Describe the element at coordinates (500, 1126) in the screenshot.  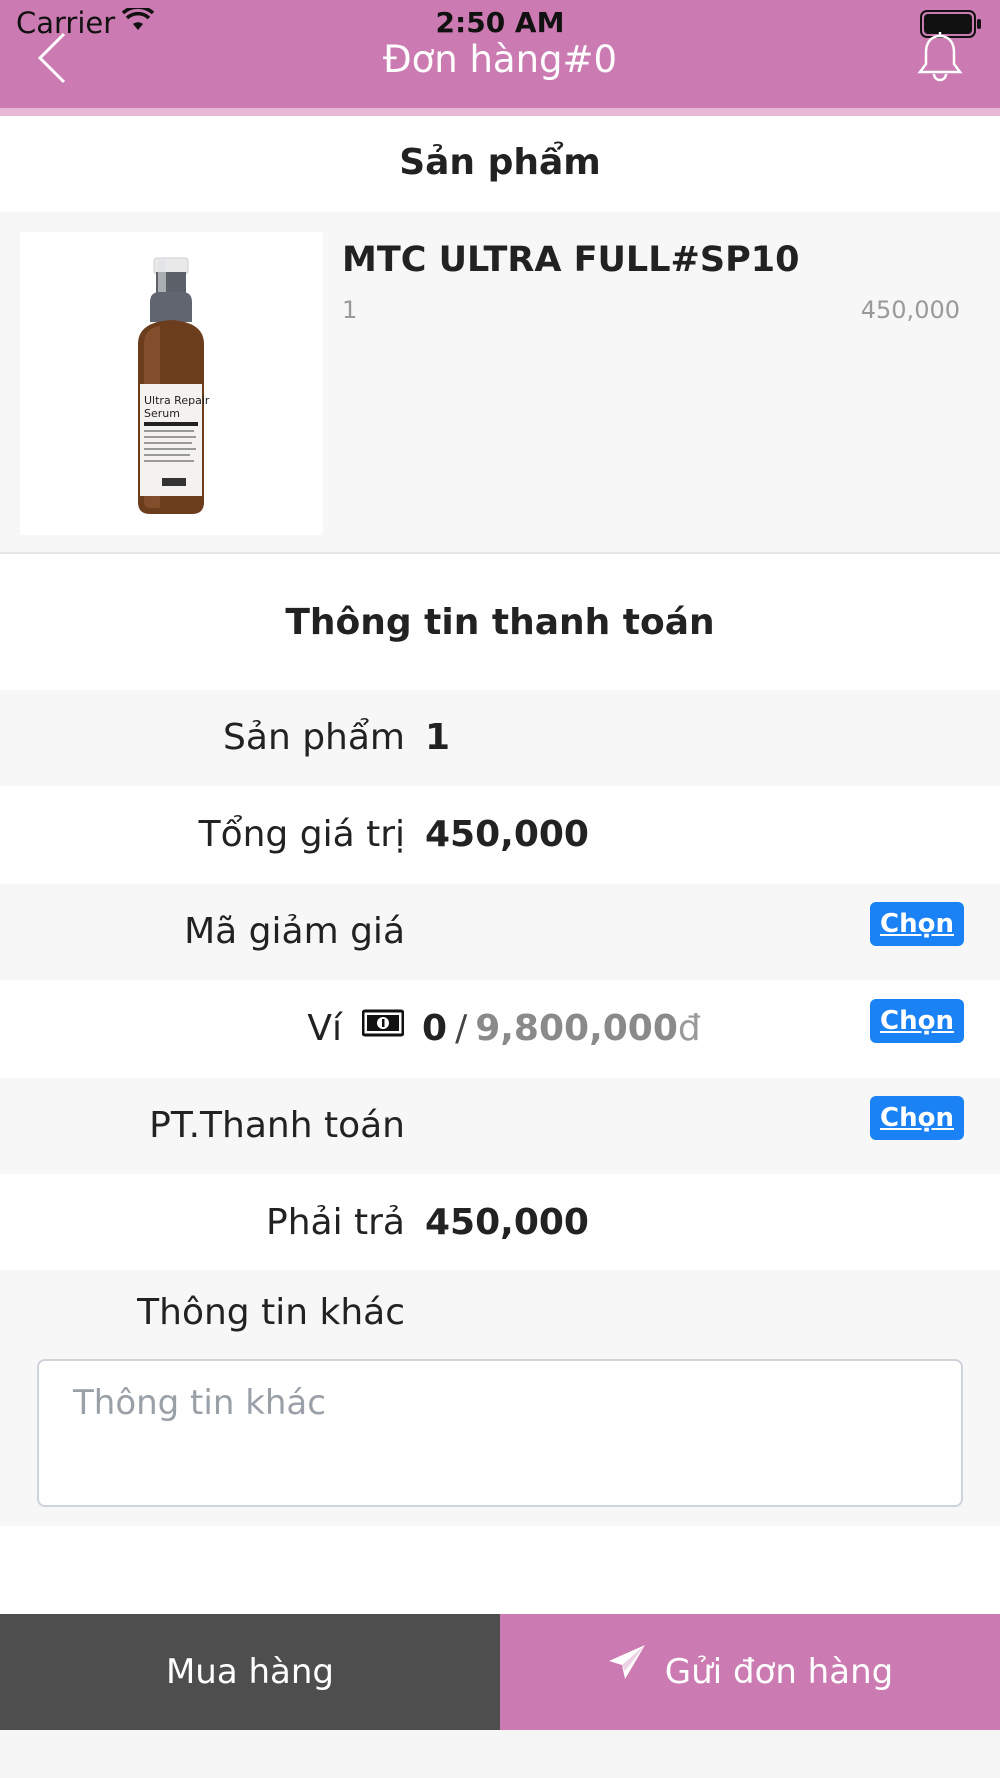
I see `row-payment-method: PT.Thanh toán Chọn` at that location.